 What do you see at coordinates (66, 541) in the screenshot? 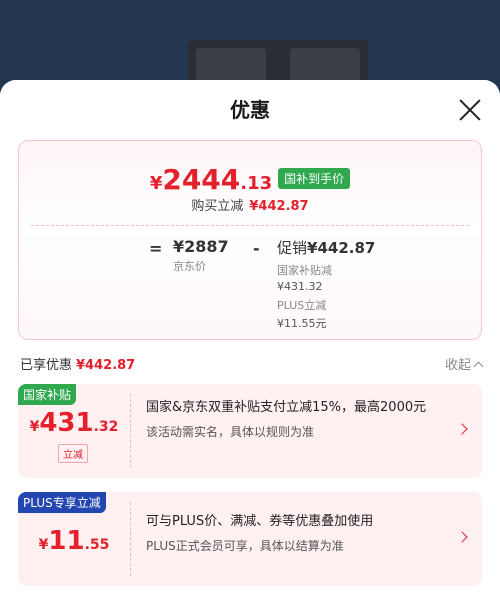
I see `coupon-amount-integer: 11` at bounding box center [66, 541].